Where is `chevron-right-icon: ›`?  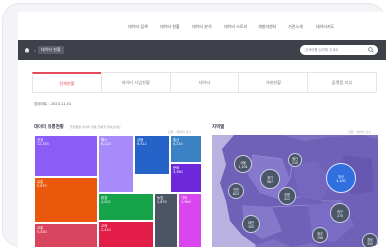
chevron-right-icon: › is located at coordinates (35, 50).